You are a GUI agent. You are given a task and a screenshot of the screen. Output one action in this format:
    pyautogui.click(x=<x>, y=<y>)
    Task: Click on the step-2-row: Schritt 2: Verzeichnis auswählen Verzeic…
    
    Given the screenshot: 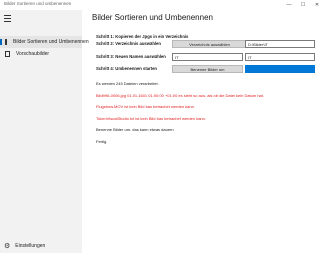 What is the action you would take?
    pyautogui.click(x=211, y=45)
    